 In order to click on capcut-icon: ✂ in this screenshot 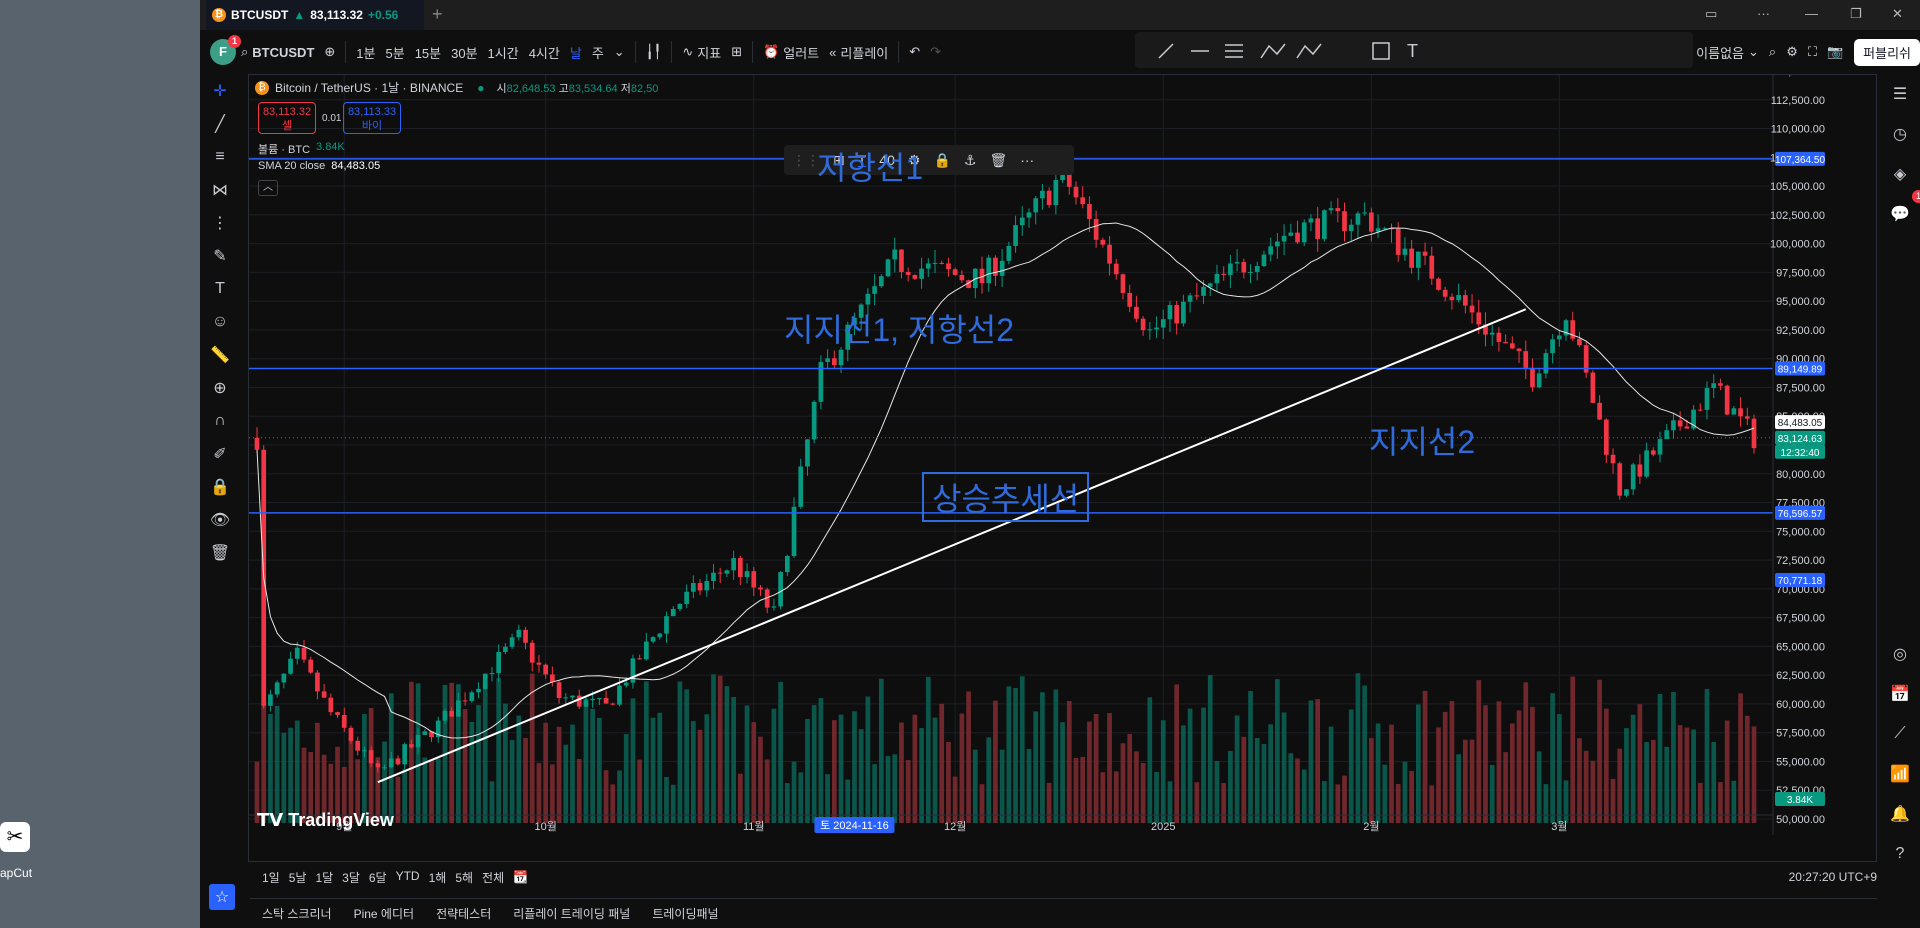, I will do `click(15, 837)`.